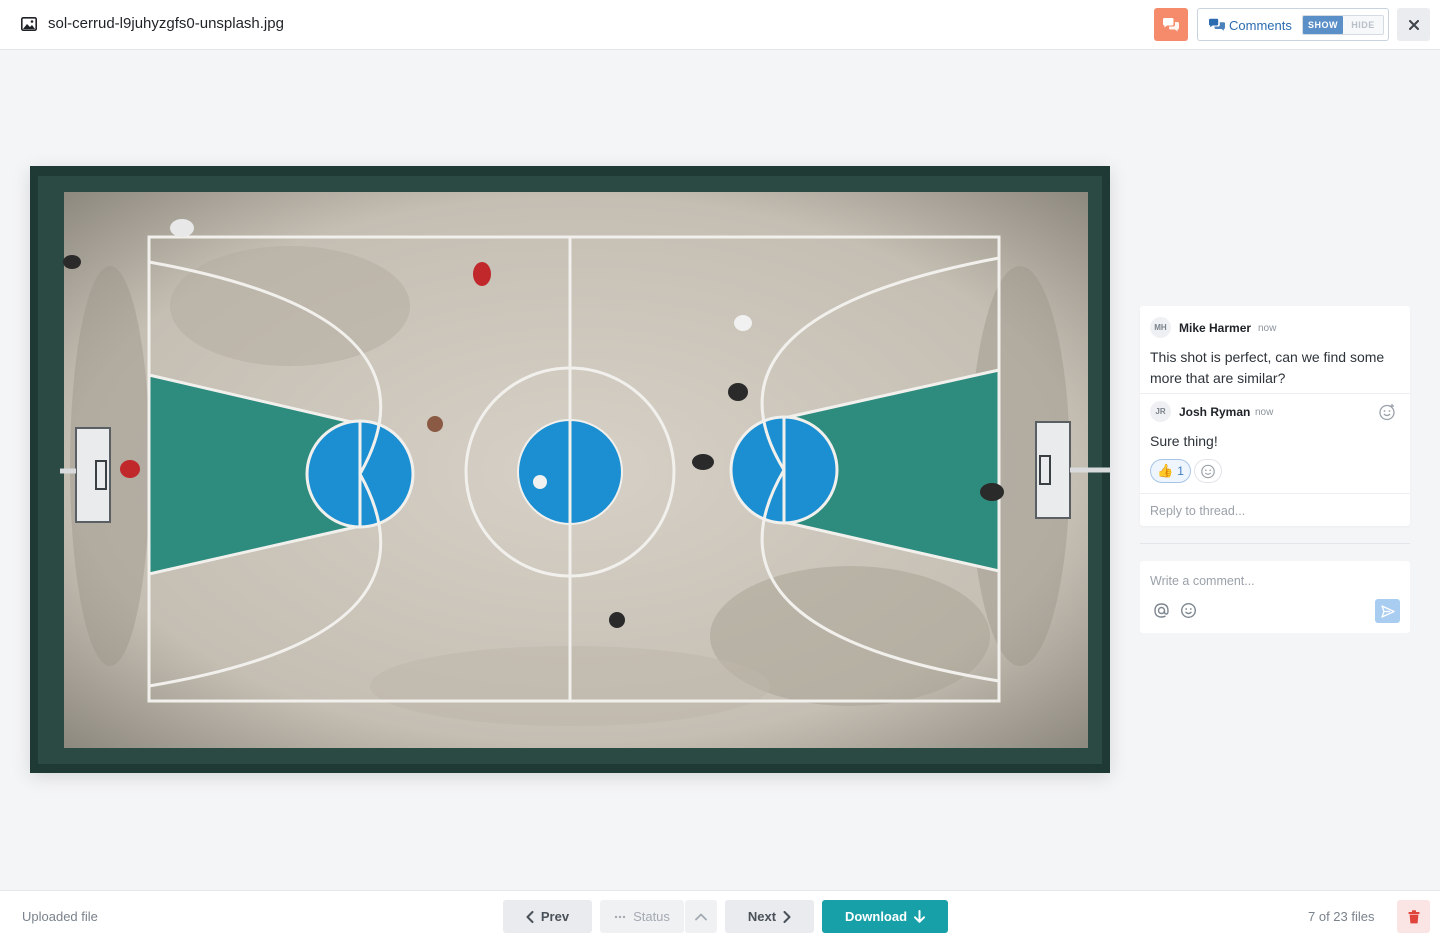 The image size is (1440, 940). I want to click on prev-label: Prev, so click(555, 916).